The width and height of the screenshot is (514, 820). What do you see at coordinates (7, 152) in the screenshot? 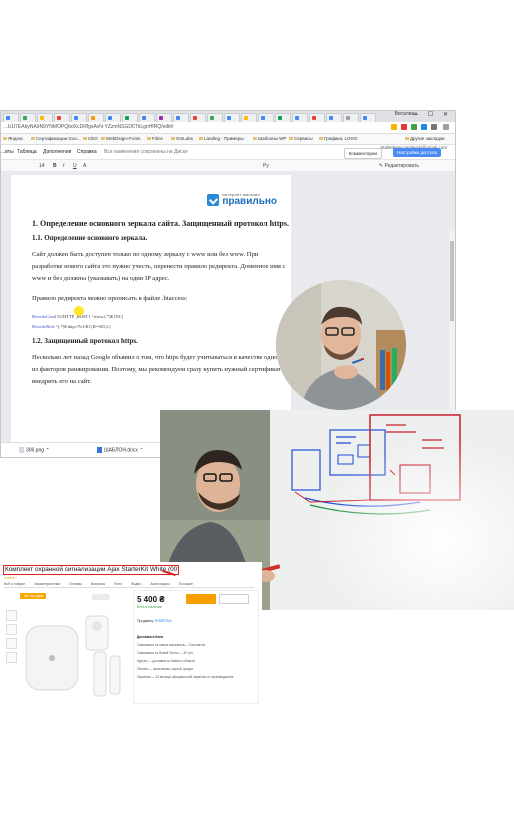
I see `menu-tools: ...вты` at bounding box center [7, 152].